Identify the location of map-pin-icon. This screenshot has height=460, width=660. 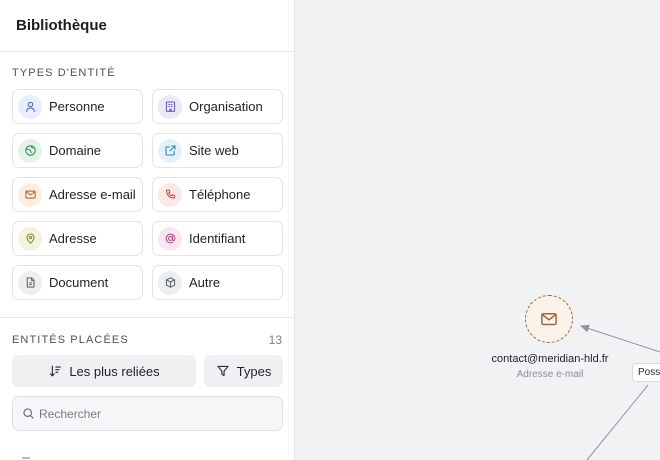
(30, 238).